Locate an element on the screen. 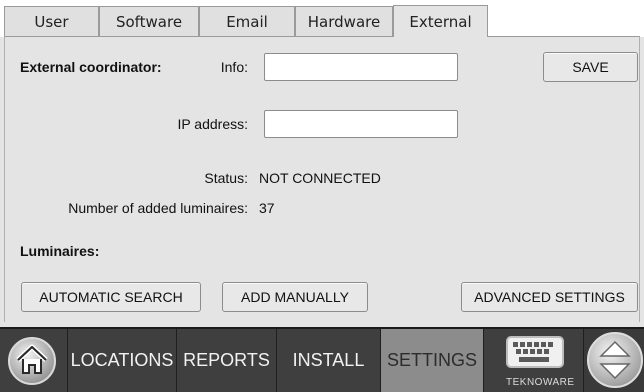 The image size is (644, 392). save-button: SAVE is located at coordinates (590, 67).